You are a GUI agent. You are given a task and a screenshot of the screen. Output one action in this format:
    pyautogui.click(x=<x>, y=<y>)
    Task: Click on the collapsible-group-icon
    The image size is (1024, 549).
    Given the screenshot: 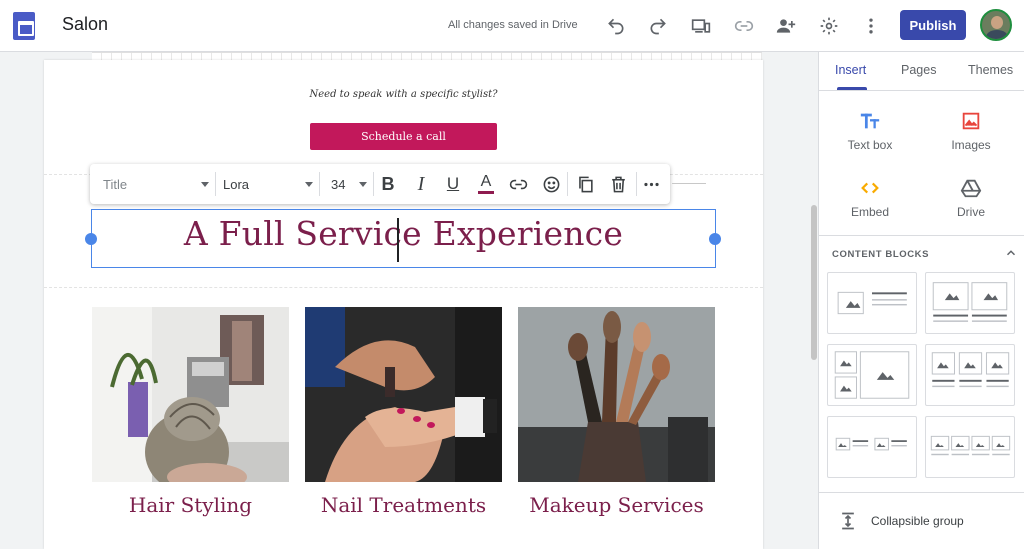 What is the action you would take?
    pyautogui.click(x=848, y=521)
    